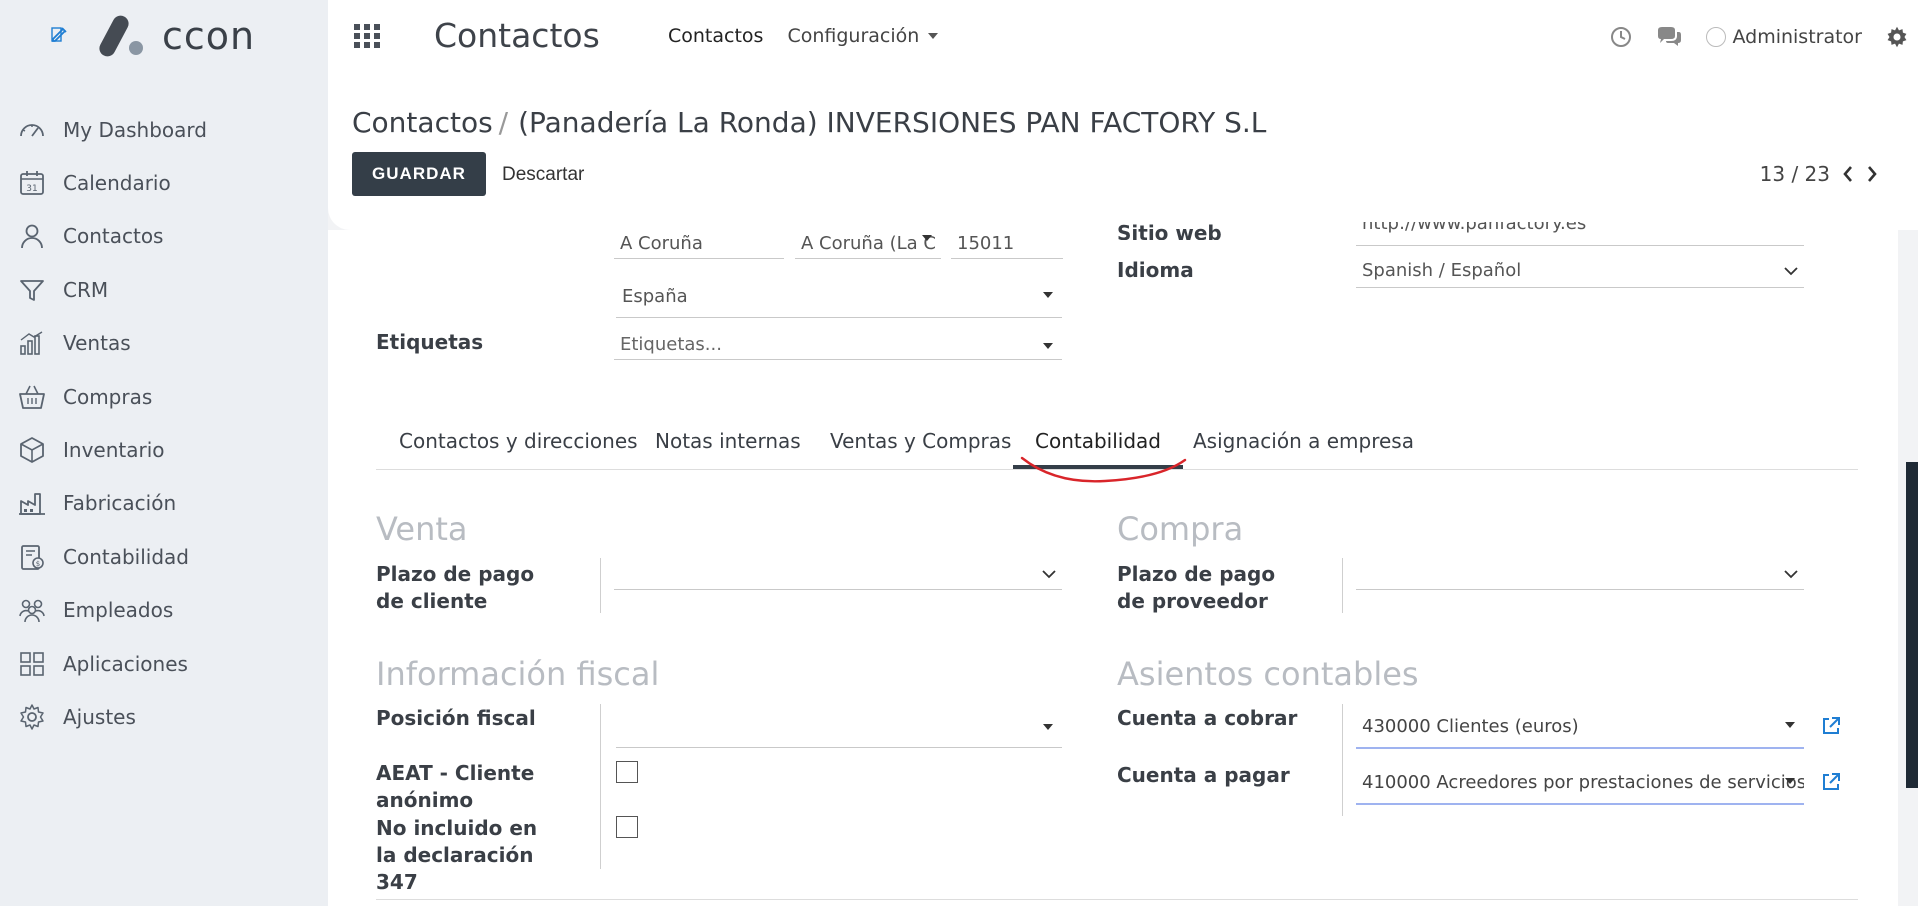 This screenshot has height=906, width=1918. I want to click on team-icon, so click(32, 611).